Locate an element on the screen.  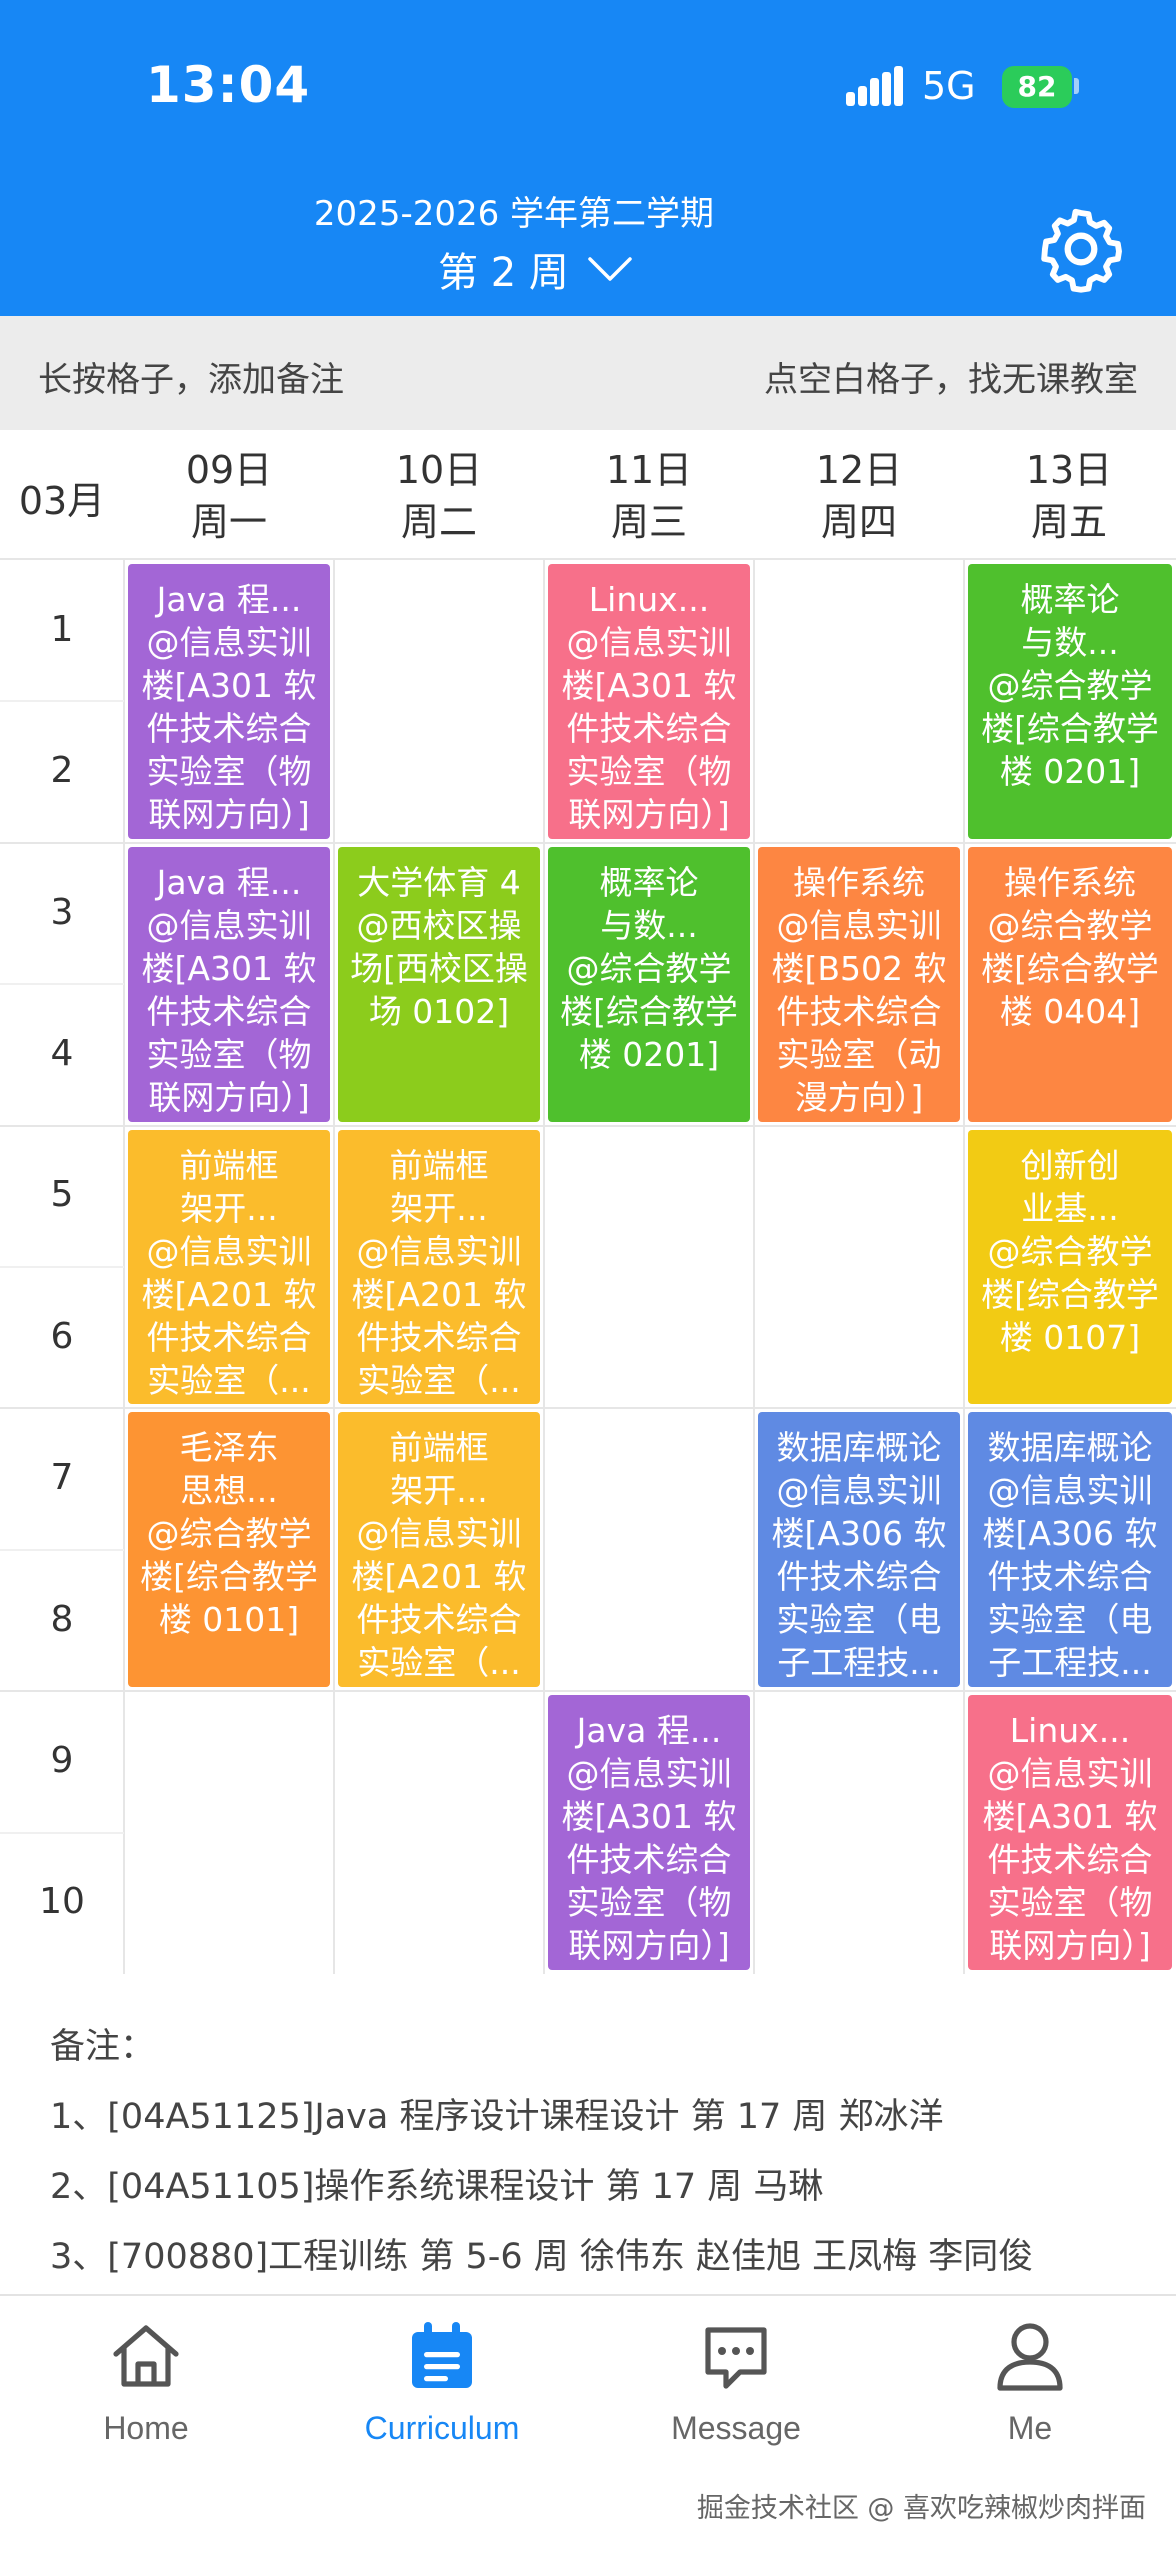
course-text-line: 楼 0404] is located at coordinates (1070, 1011).